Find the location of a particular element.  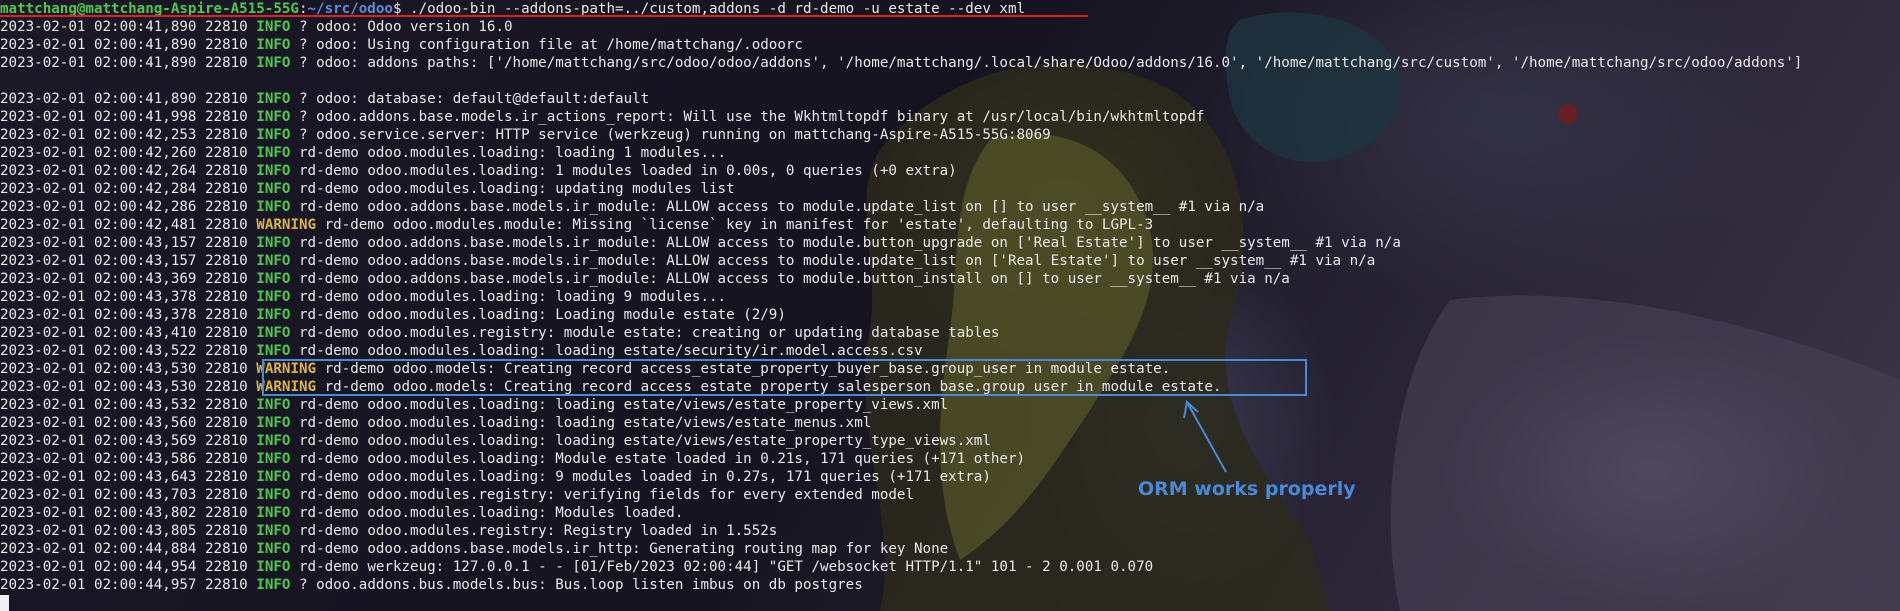

terminal-cursor is located at coordinates (4, 603).